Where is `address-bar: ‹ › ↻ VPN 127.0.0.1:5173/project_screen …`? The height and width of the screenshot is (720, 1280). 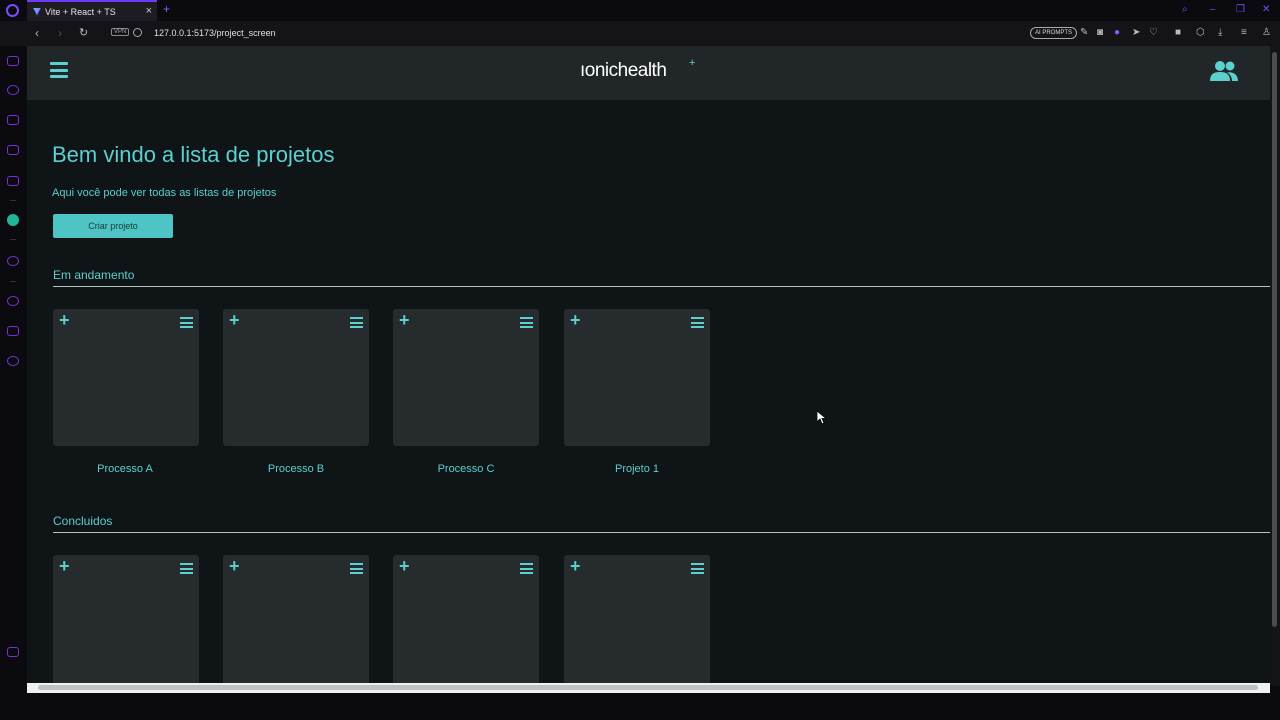
address-bar: ‹ › ↻ VPN 127.0.0.1:5173/project_screen … is located at coordinates (640, 33).